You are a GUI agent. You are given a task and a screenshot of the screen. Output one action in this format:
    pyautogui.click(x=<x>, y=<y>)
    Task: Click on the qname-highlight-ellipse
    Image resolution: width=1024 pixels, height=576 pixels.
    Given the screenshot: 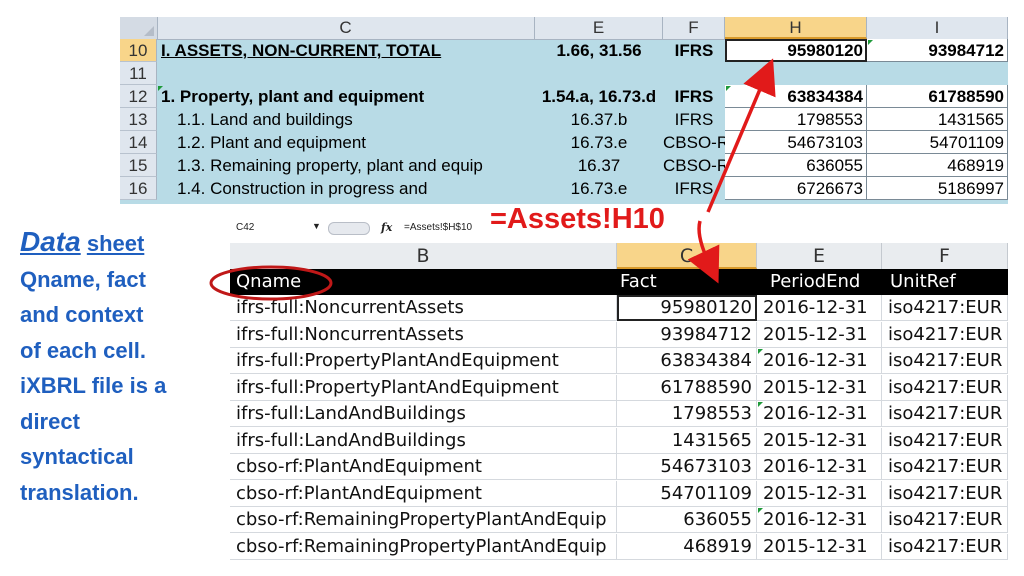 What is the action you would take?
    pyautogui.click(x=271, y=283)
    